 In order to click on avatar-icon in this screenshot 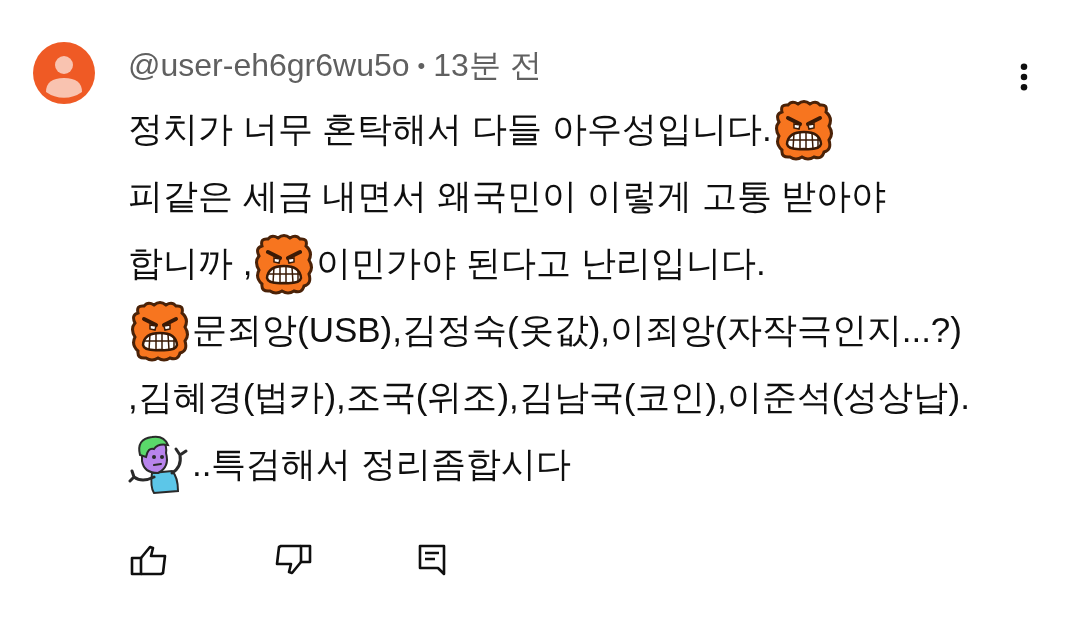, I will do `click(64, 73)`.